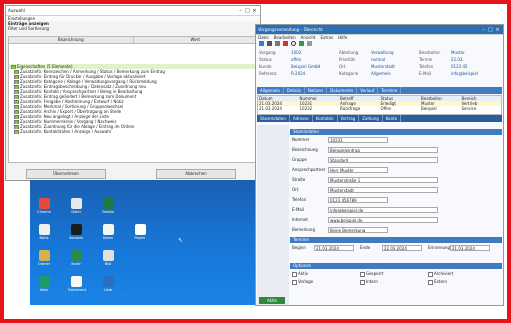 The image size is (511, 323). What do you see at coordinates (44, 258) in the screenshot?
I see `desktop-shortcut: Ordner` at bounding box center [44, 258].